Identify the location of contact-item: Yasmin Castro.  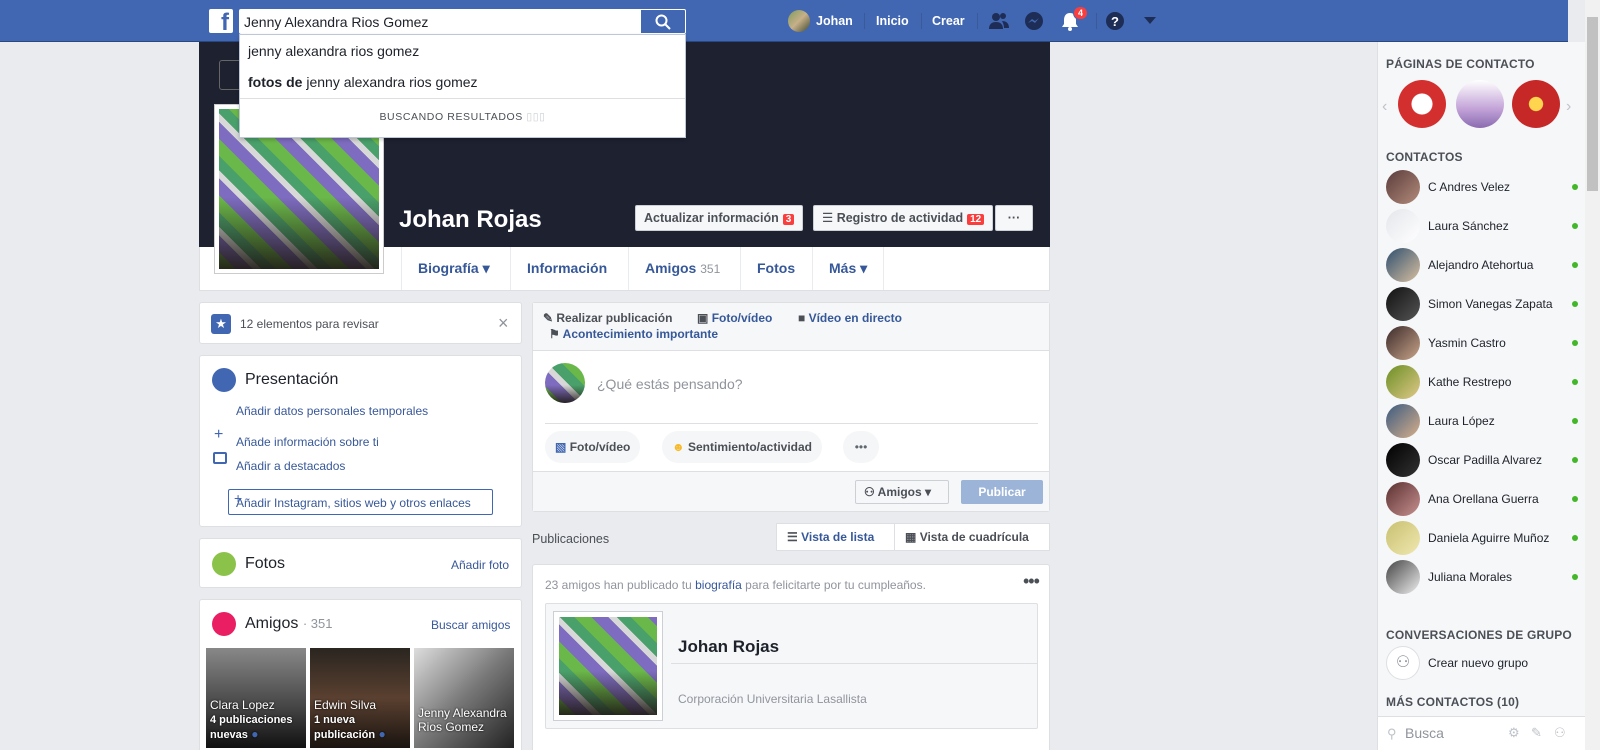
(1483, 343).